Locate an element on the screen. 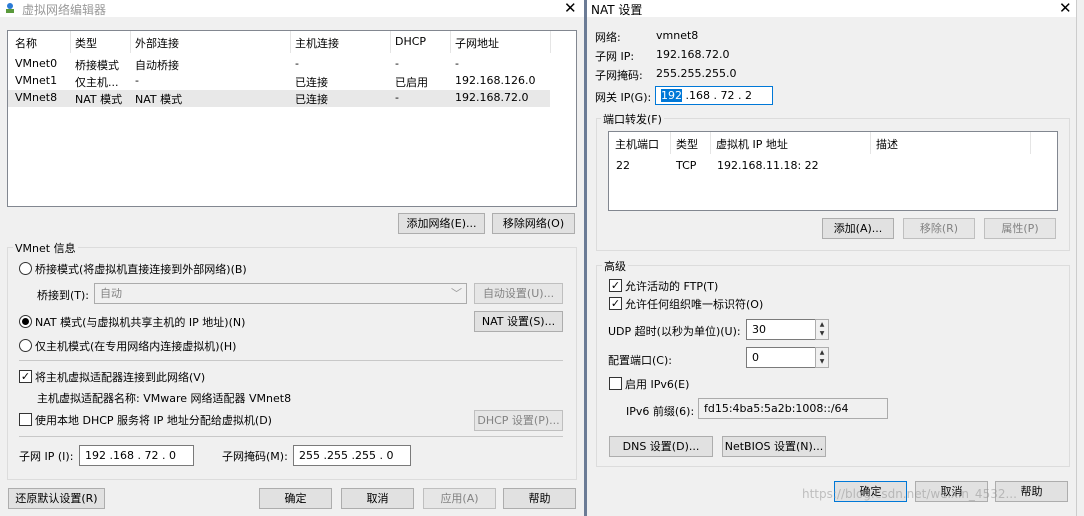 The width and height of the screenshot is (1084, 516). cell: 已启用 is located at coordinates (411, 82).